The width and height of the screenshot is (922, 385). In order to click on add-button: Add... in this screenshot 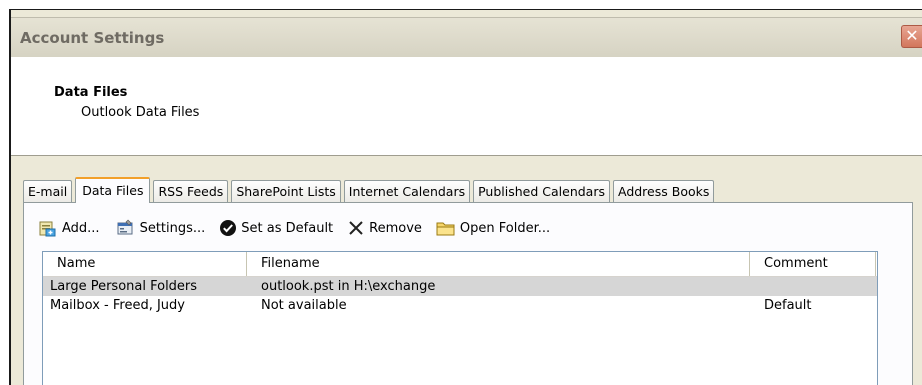, I will do `click(69, 228)`.